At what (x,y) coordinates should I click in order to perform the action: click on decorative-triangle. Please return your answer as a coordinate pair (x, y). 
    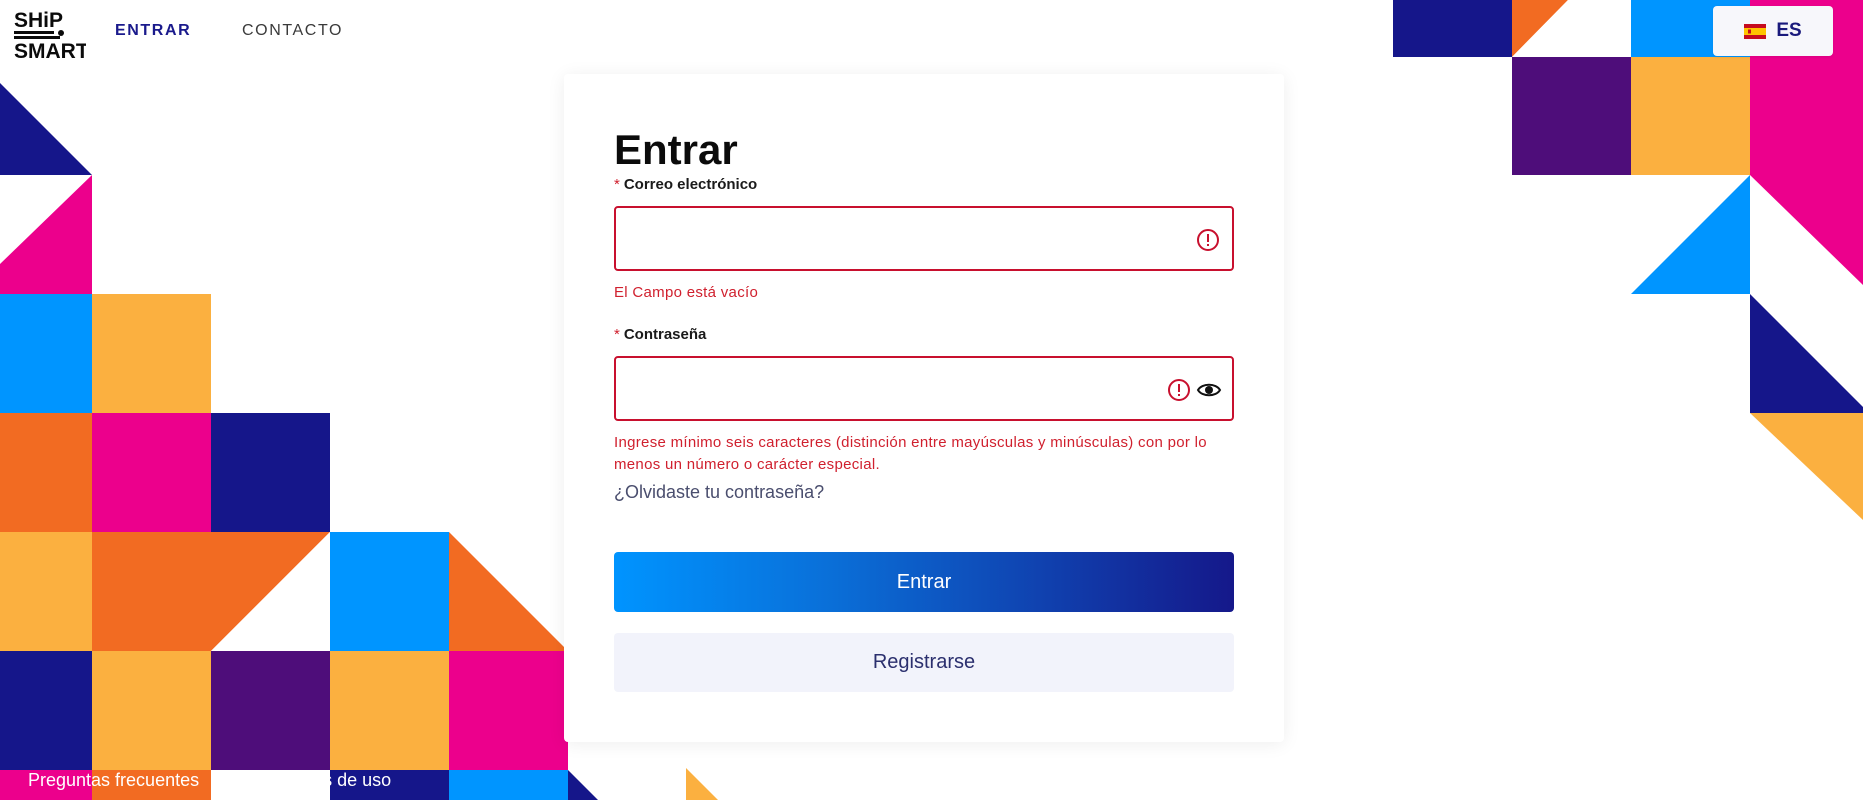
    Looking at the image, I should click on (703, 784).